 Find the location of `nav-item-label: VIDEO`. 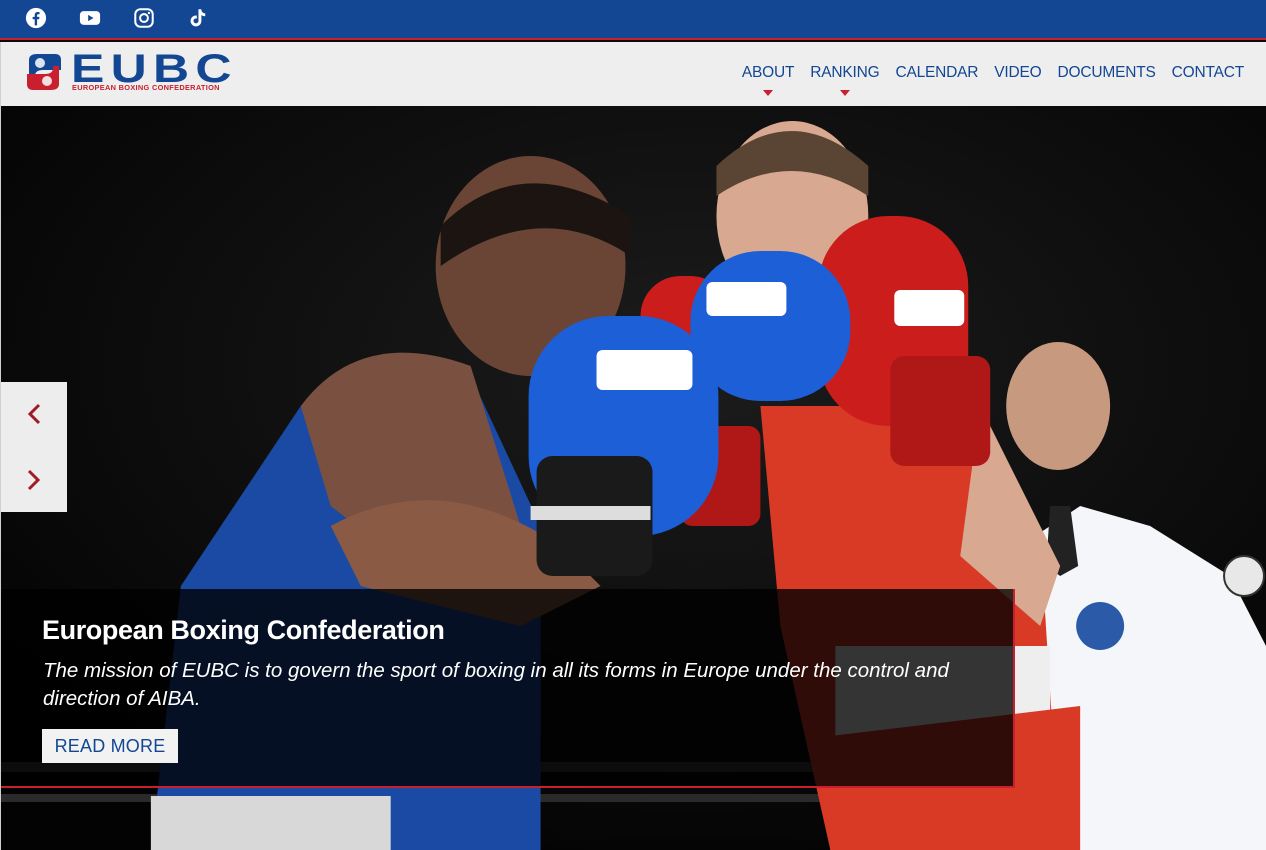

nav-item-label: VIDEO is located at coordinates (1018, 72).